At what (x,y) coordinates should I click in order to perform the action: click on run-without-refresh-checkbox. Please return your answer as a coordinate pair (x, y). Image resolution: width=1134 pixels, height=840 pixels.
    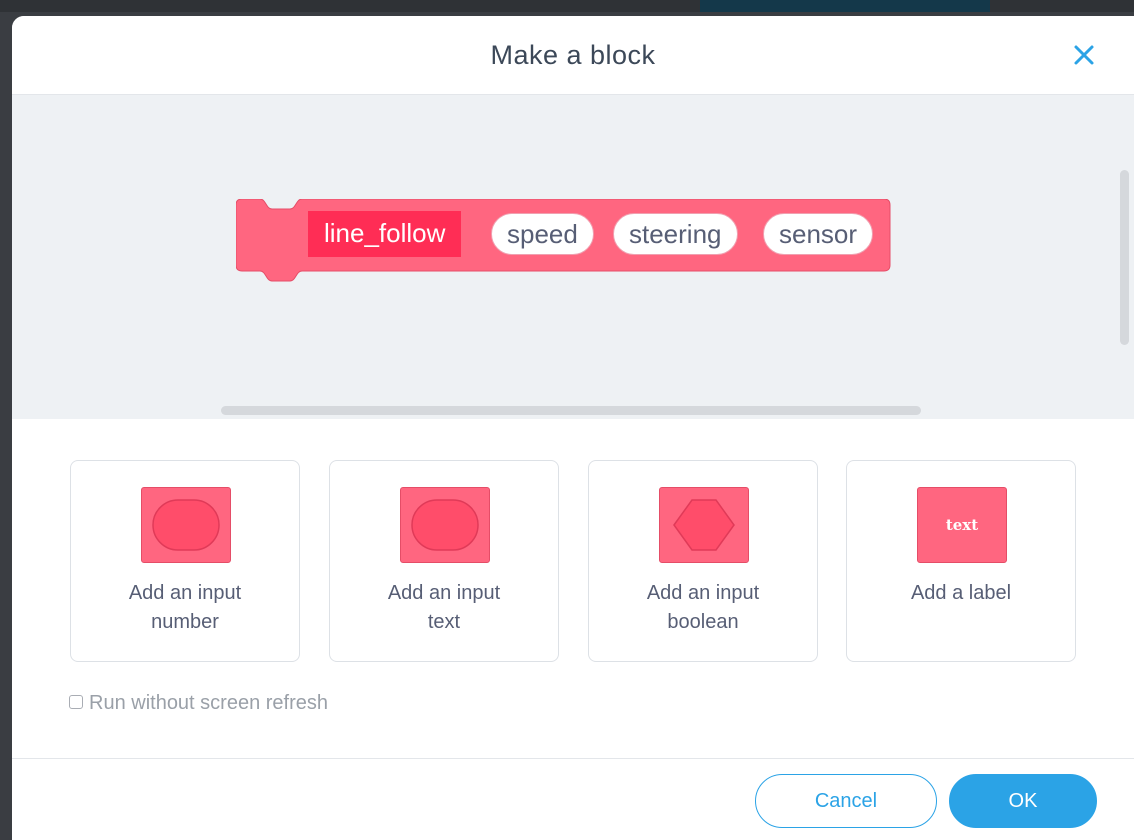
    Looking at the image, I should click on (76, 702).